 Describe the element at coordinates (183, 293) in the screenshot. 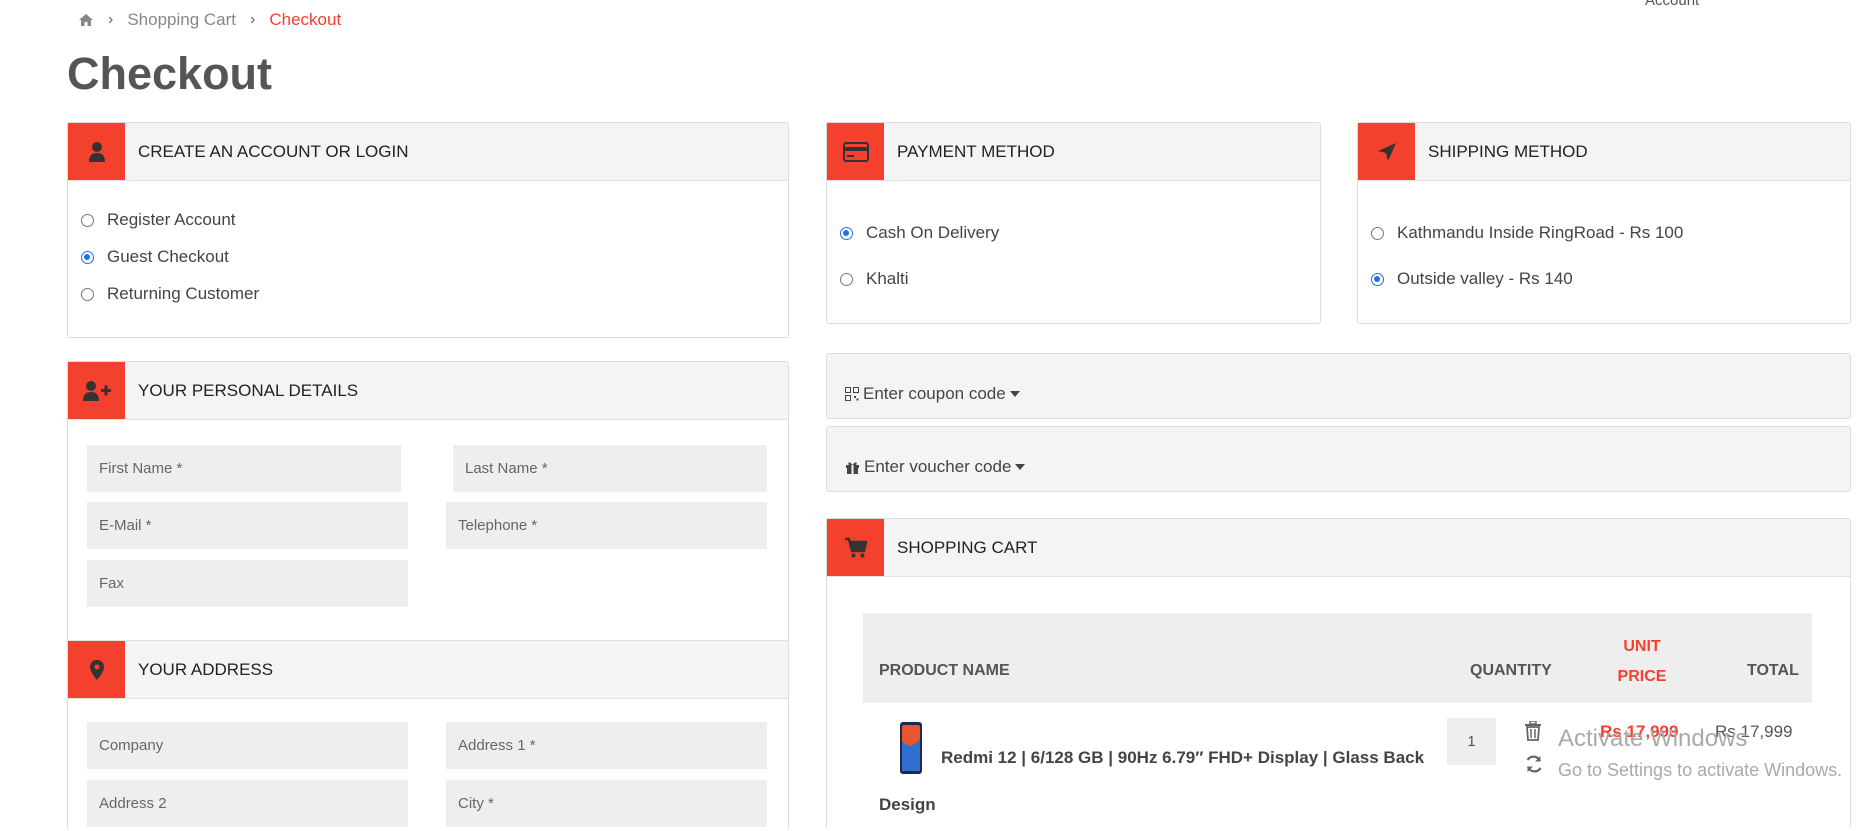

I see `radio-label: Returning Customer` at that location.